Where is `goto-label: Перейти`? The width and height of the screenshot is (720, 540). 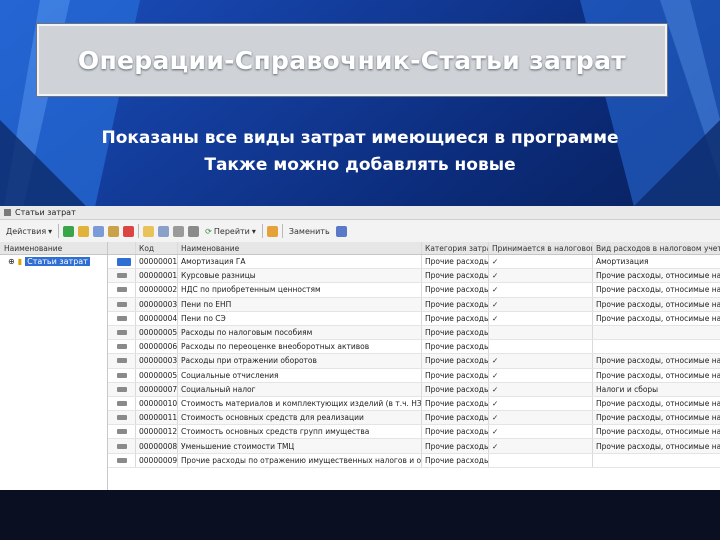
goto-label: Перейти is located at coordinates (231, 231).